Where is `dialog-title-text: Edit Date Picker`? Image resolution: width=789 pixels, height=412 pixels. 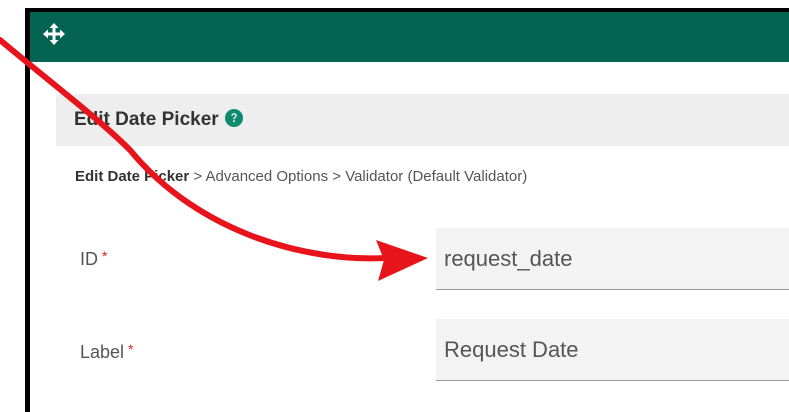
dialog-title-text: Edit Date Picker is located at coordinates (146, 119).